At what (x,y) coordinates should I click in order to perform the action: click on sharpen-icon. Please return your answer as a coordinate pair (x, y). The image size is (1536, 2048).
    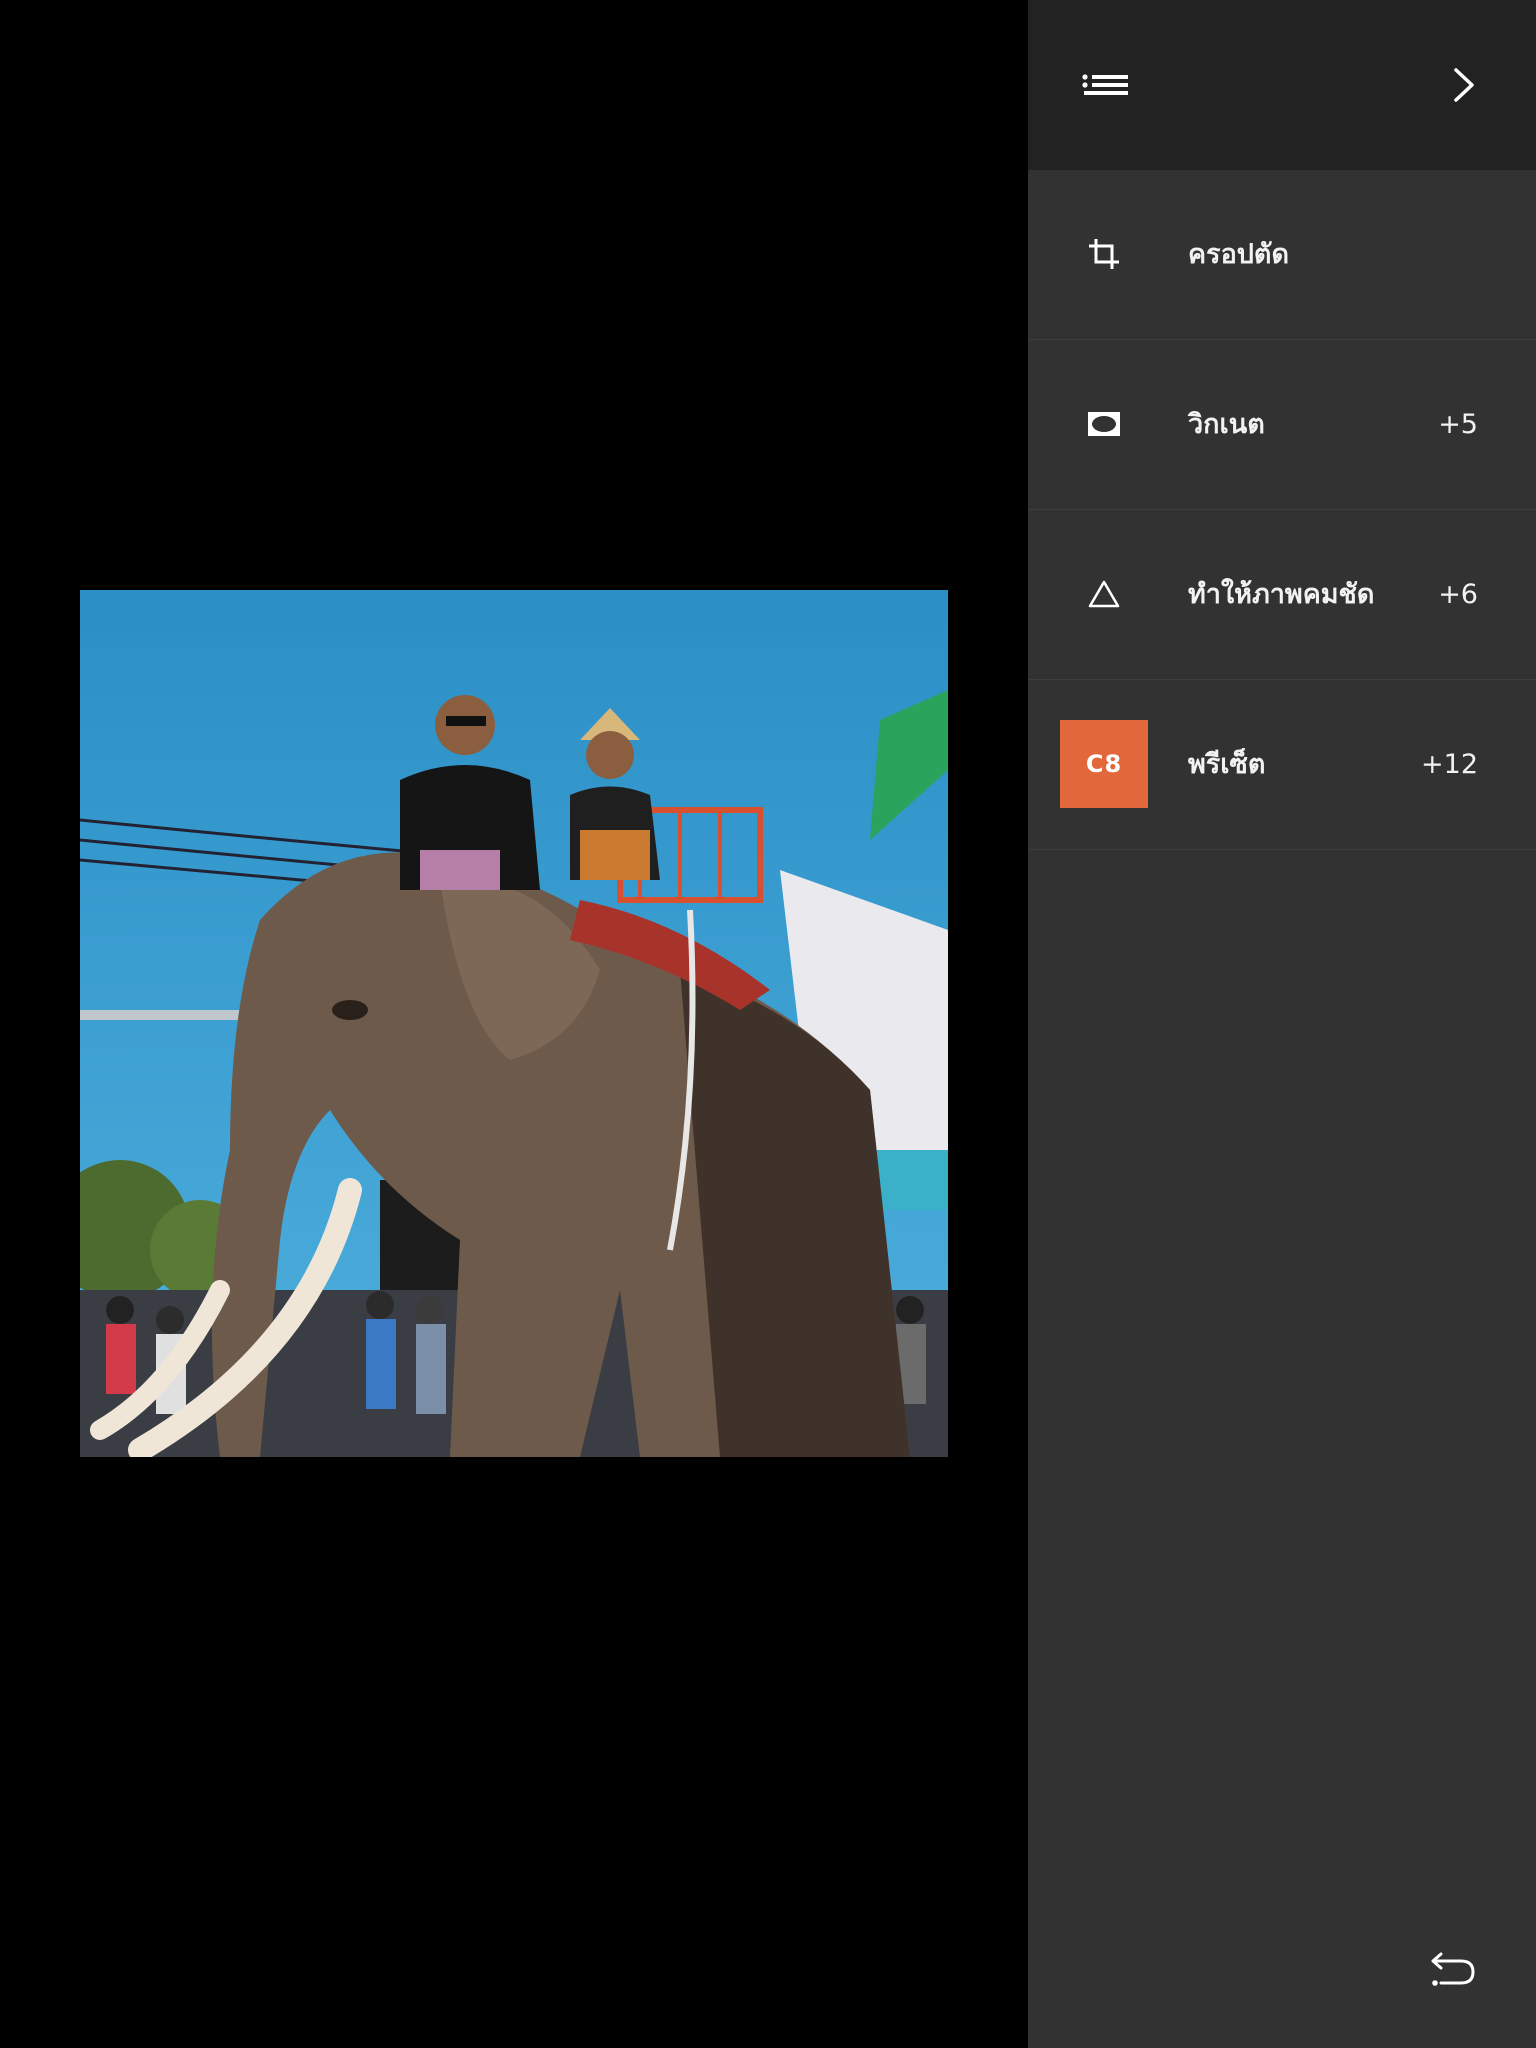
    Looking at the image, I should click on (1104, 594).